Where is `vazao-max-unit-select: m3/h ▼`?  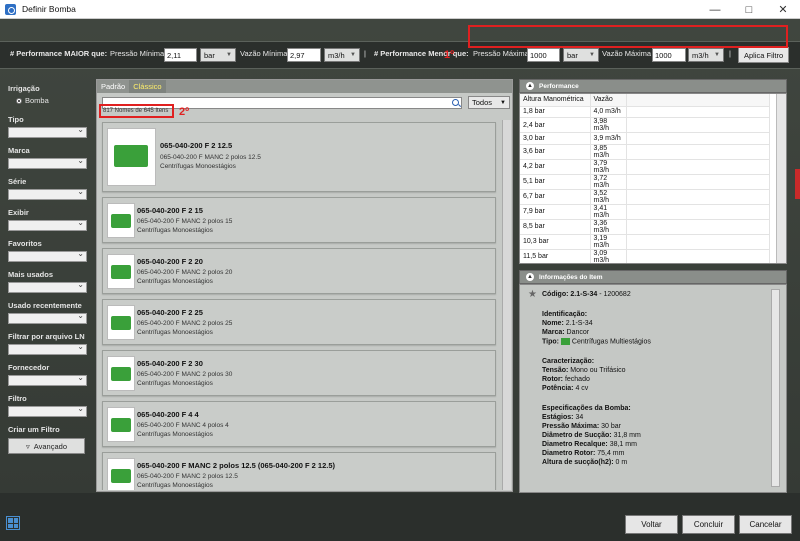
vazao-max-unit-select: m3/h ▼ is located at coordinates (706, 55).